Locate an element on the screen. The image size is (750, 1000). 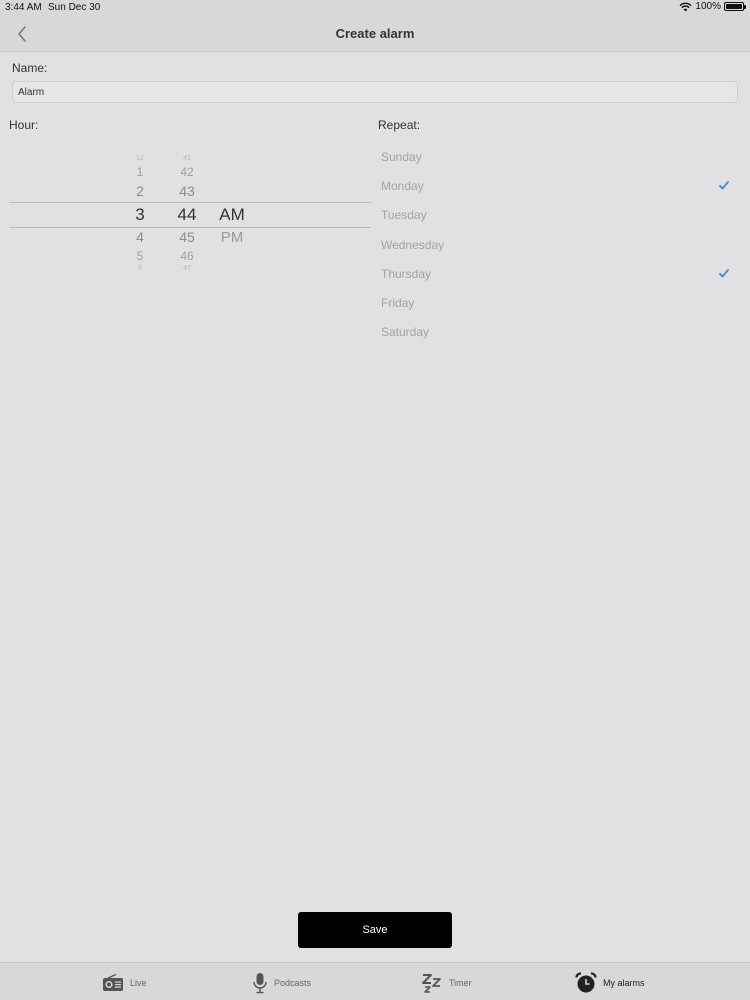
nav-bar: Create alarm is located at coordinates (375, 34).